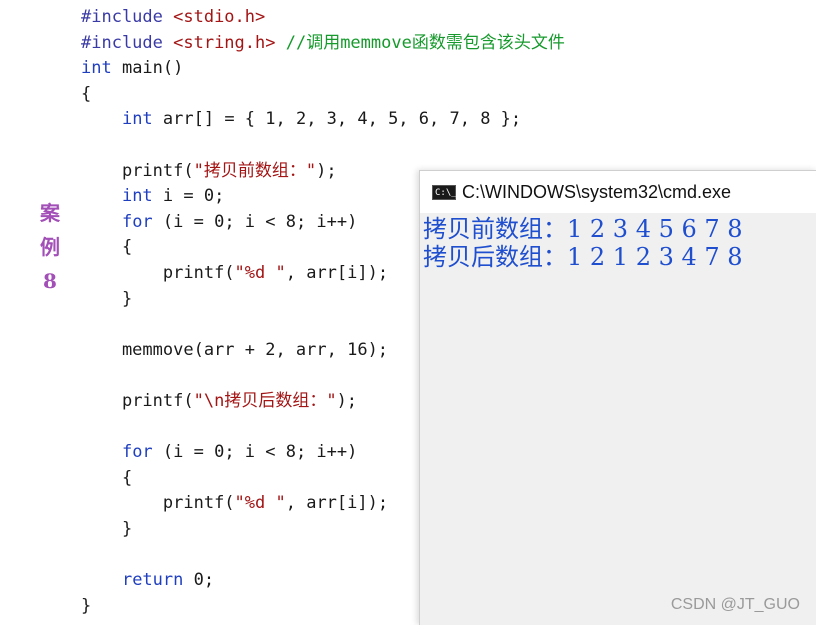 This screenshot has width=816, height=625. What do you see at coordinates (152, 580) in the screenshot?
I see `keyword: return` at bounding box center [152, 580].